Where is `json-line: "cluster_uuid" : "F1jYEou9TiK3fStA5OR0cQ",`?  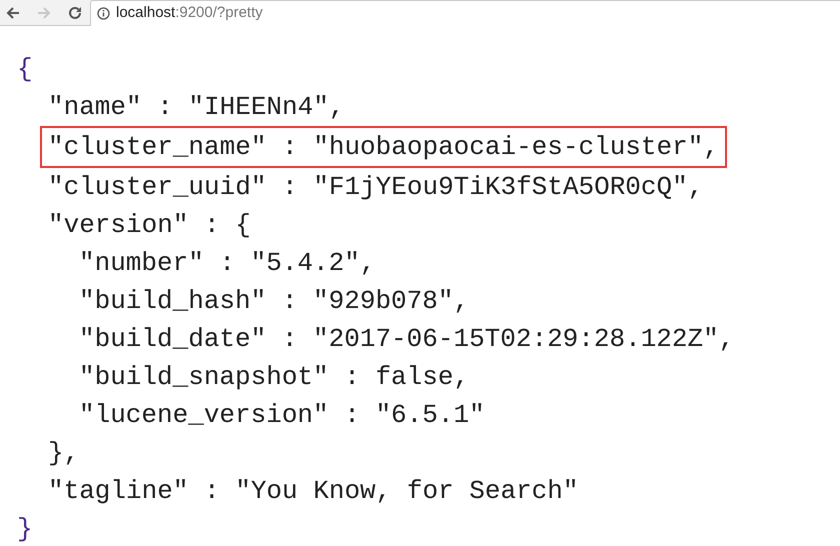
json-line: "cluster_uuid" : "F1jYEou9TiK3fStA5OR0cQ", is located at coordinates (376, 187).